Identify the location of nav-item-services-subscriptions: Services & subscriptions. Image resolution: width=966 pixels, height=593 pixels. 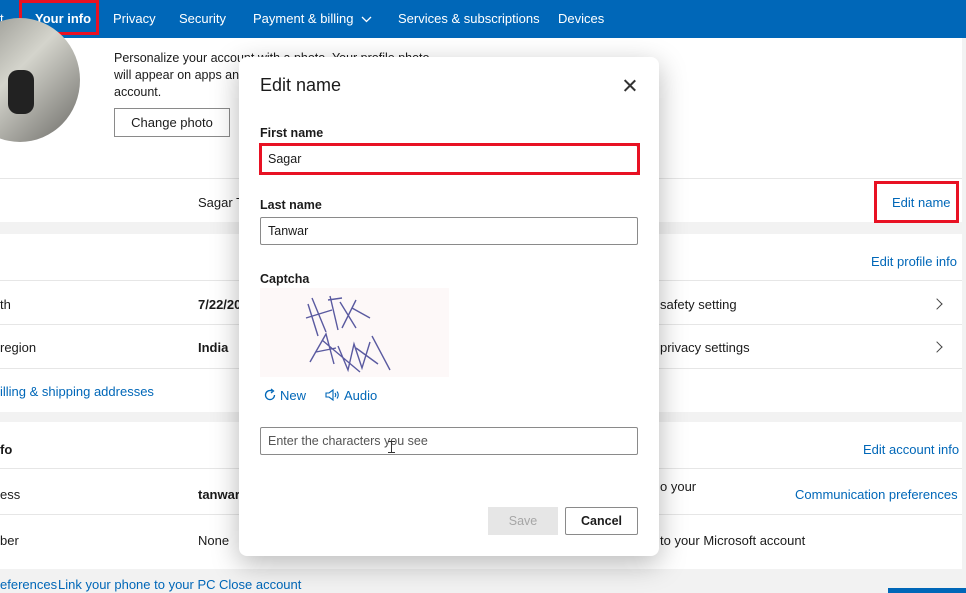
(469, 19).